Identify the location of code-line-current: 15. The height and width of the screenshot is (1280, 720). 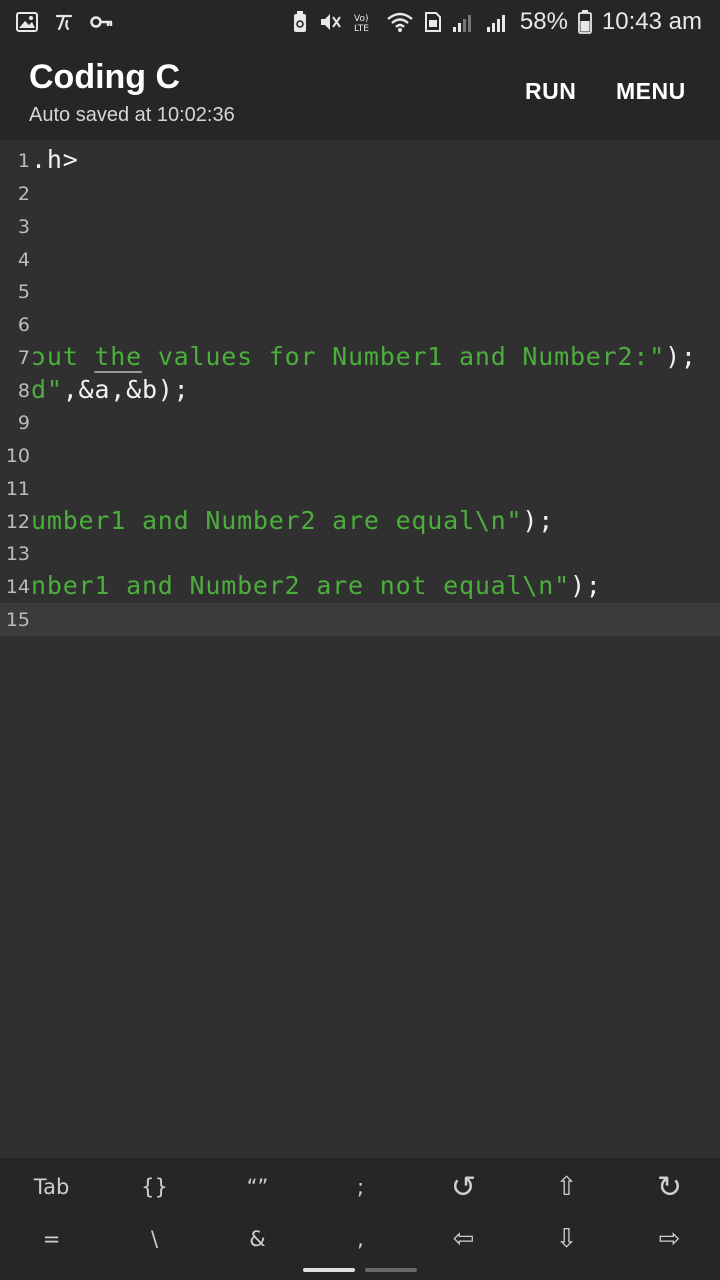
(360, 619).